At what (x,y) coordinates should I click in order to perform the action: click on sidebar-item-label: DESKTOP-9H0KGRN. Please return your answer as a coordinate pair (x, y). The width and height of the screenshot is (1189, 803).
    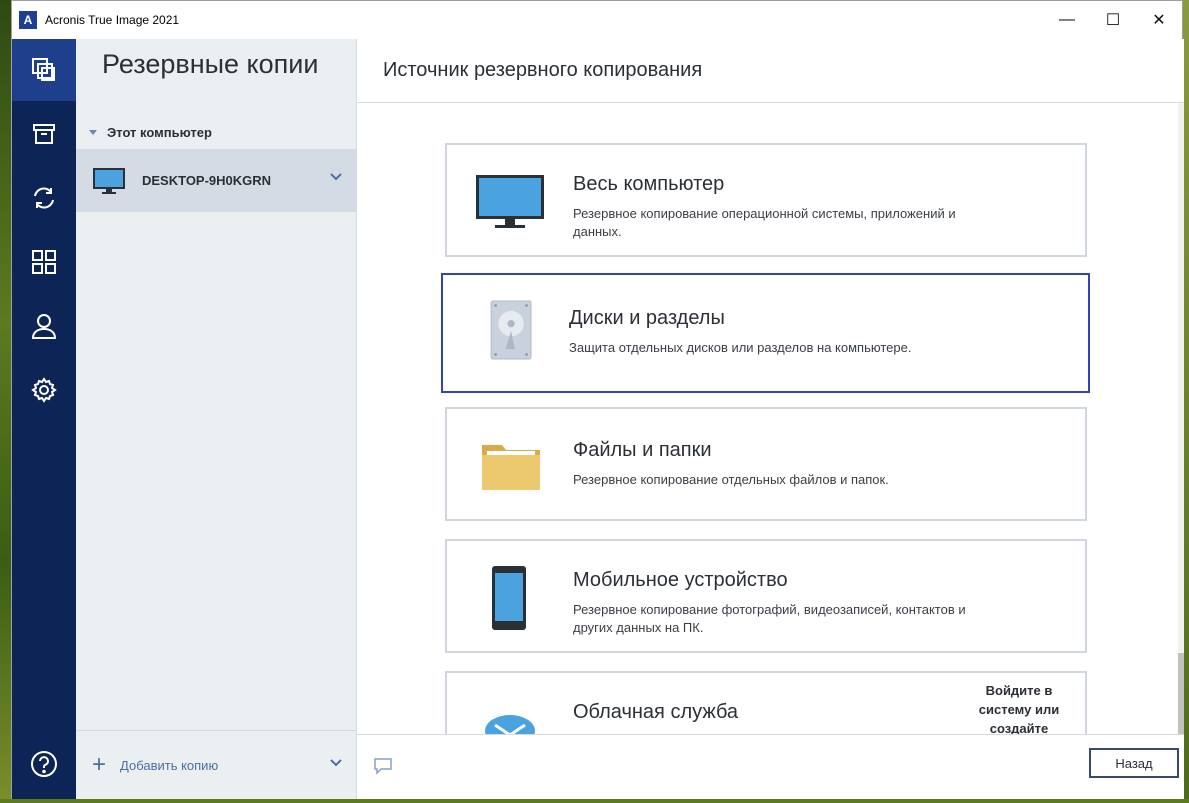
    Looking at the image, I should click on (207, 180).